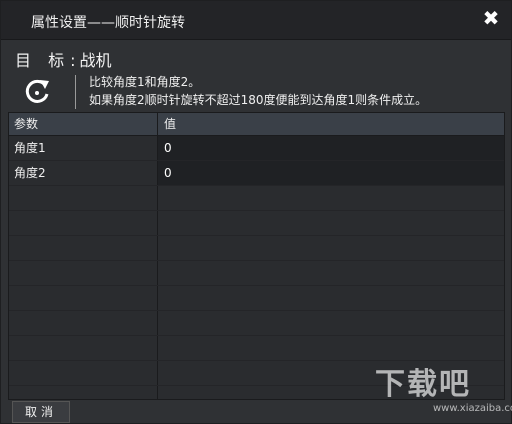  What do you see at coordinates (43, 60) in the screenshot?
I see `target-label: 目 标` at bounding box center [43, 60].